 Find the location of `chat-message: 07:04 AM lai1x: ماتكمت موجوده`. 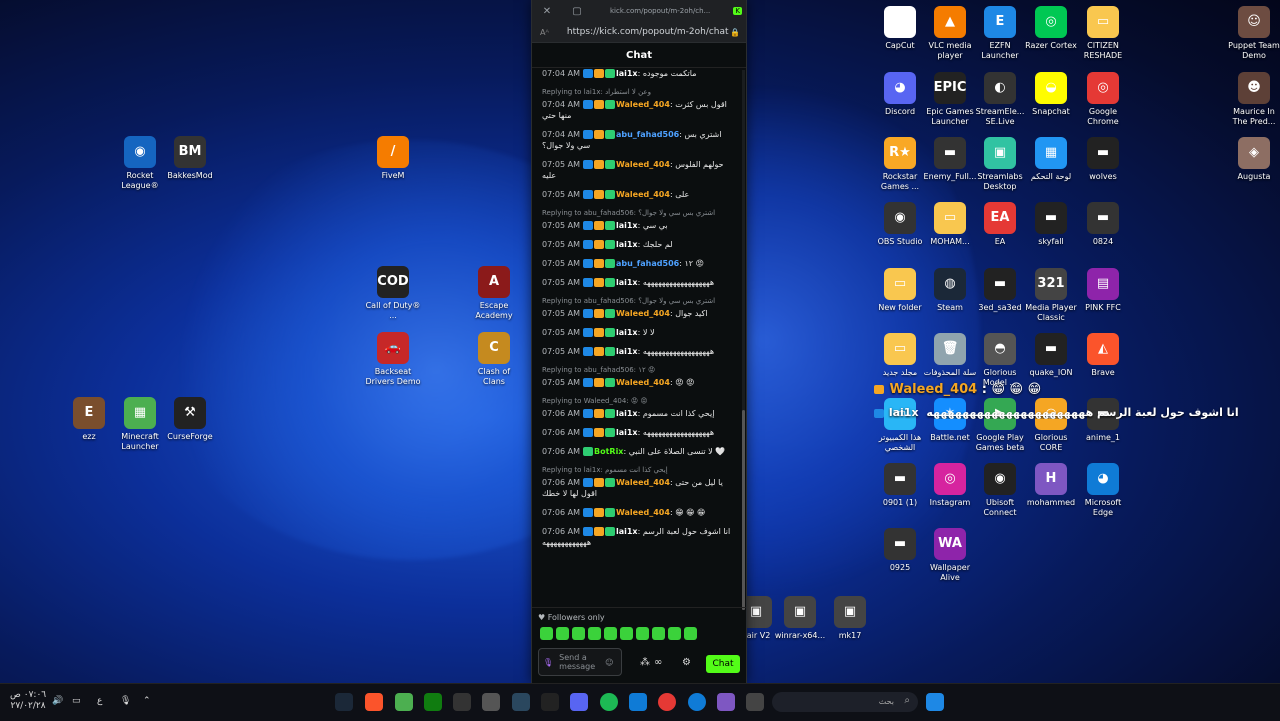

chat-message: 07:04 AM lai1x: ماتكمت موجوده is located at coordinates (637, 73).